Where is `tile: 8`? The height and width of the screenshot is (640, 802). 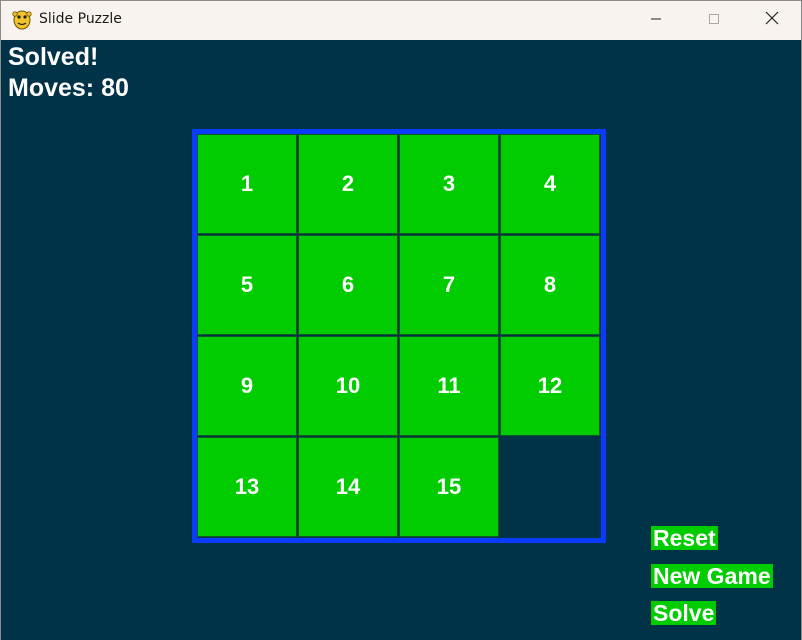 tile: 8 is located at coordinates (550, 285).